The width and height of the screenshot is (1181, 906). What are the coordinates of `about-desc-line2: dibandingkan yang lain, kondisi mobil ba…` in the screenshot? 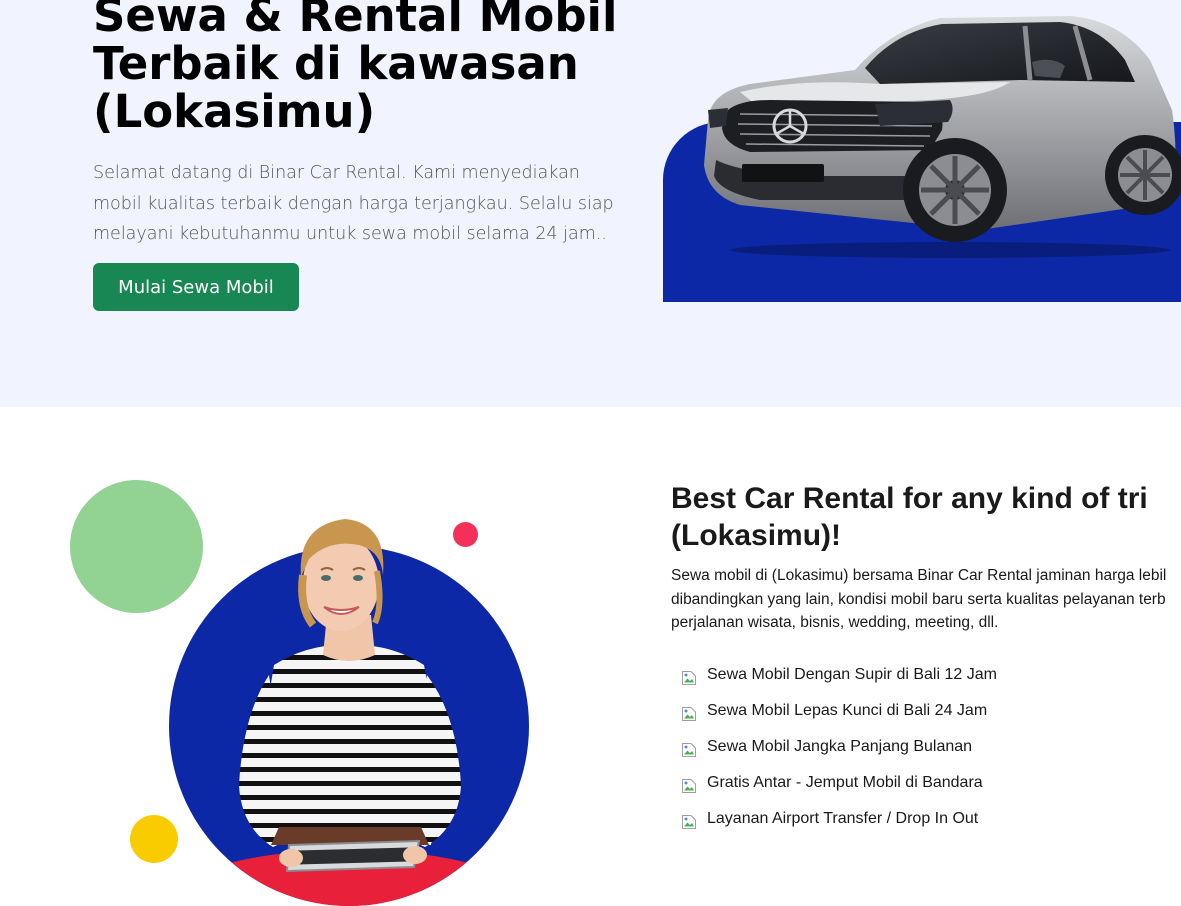 It's located at (918, 599).